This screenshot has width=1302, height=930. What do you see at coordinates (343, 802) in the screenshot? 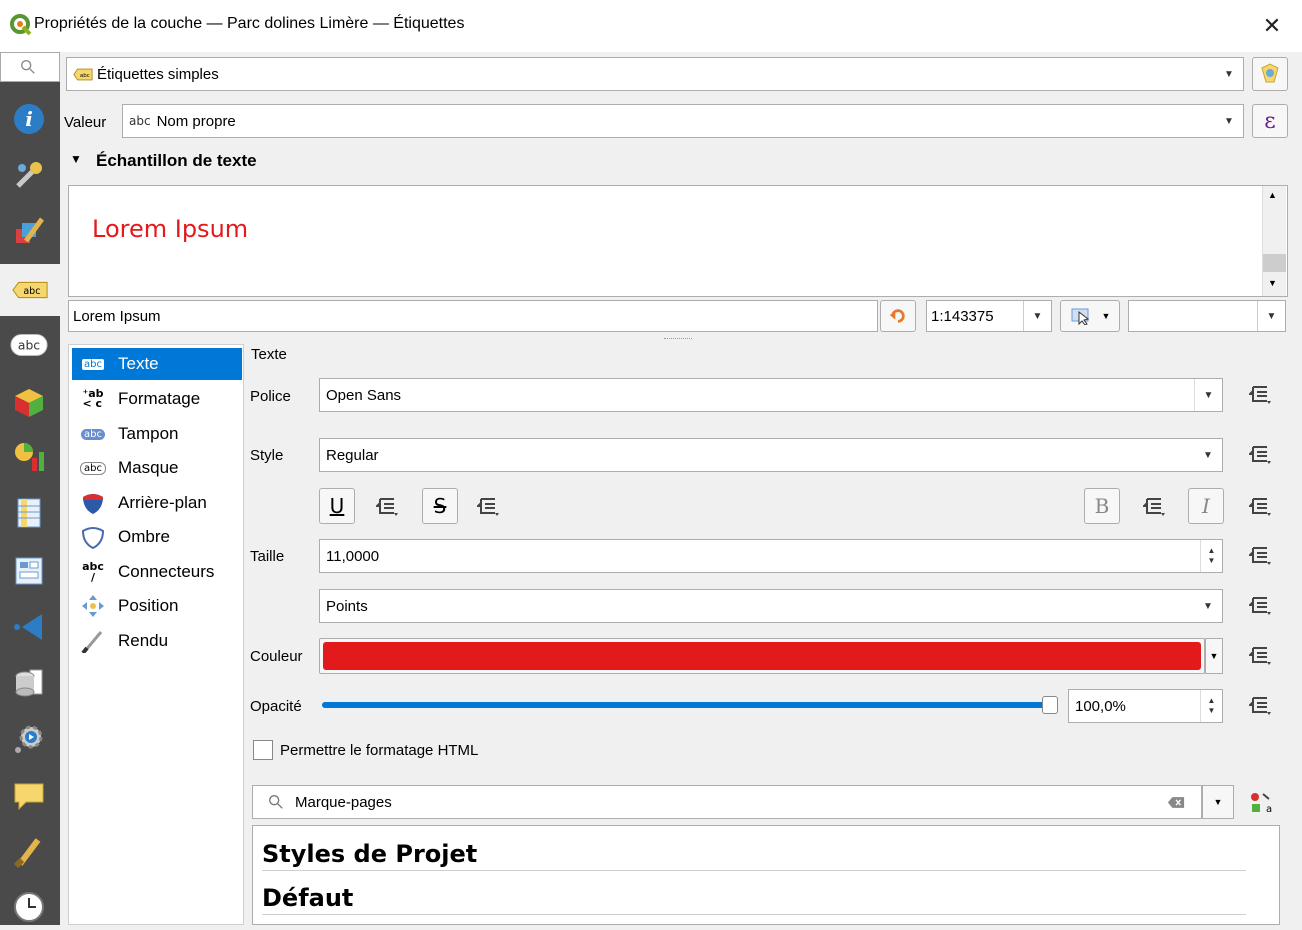
I see `style-search-value: Marque-pages` at bounding box center [343, 802].